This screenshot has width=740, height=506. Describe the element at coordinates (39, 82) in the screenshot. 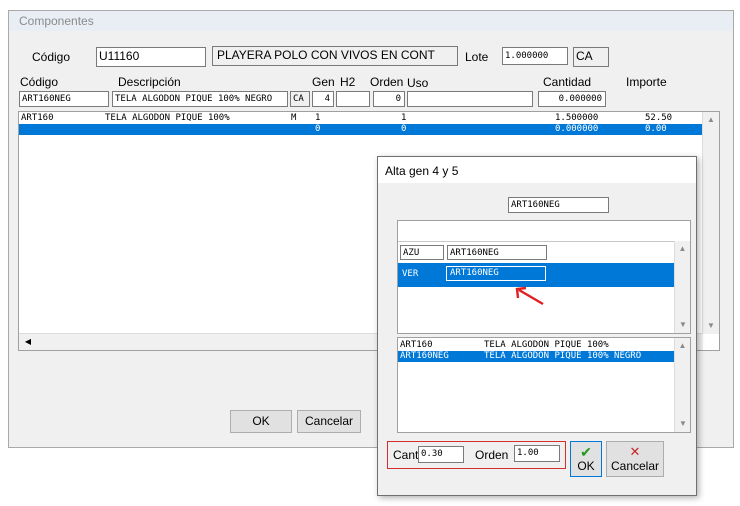

I see `col-header-codigo: Código` at that location.